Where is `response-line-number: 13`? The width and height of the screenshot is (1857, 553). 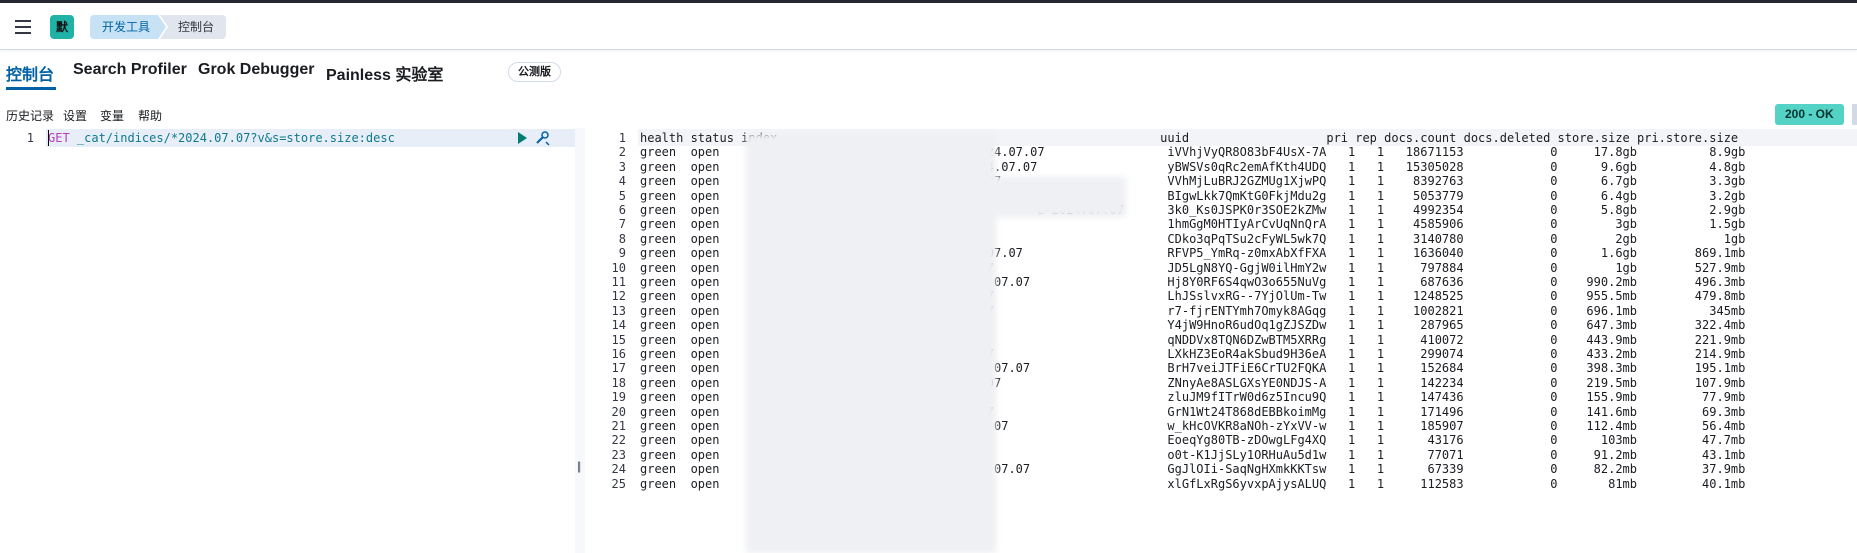 response-line-number: 13 is located at coordinates (618, 310).